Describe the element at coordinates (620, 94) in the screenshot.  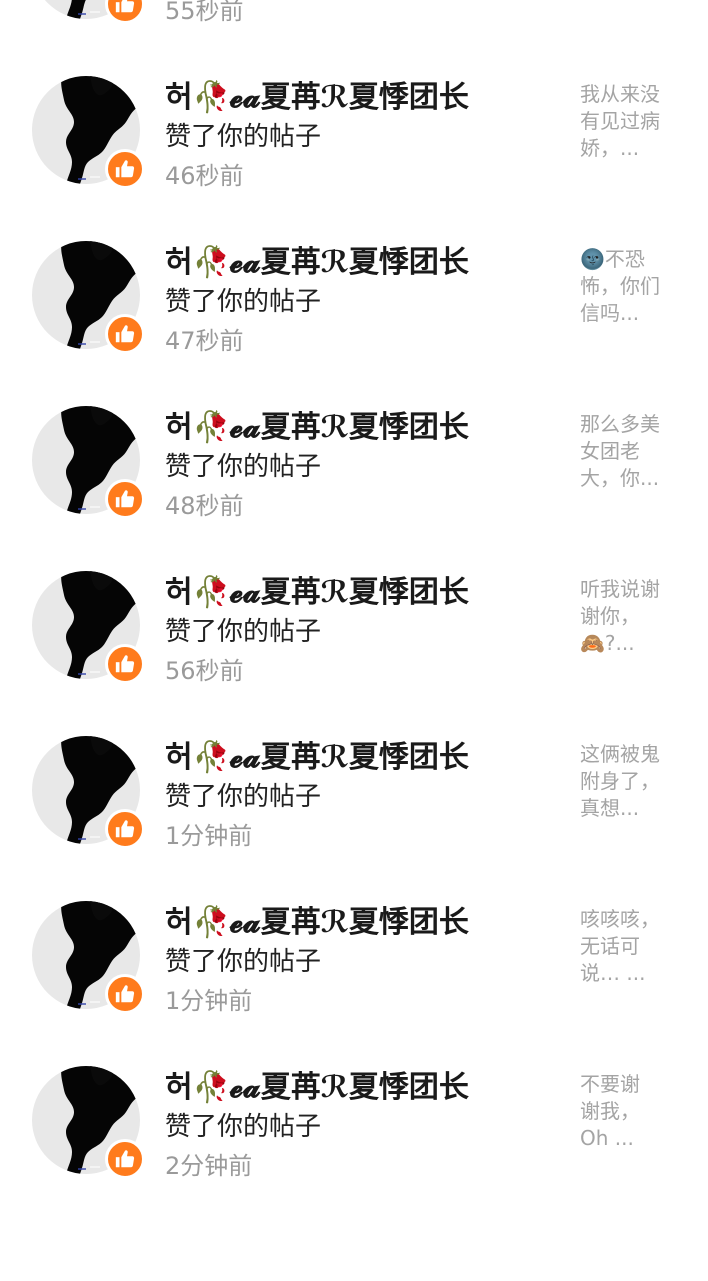
I see `preview-line-1: 我从来没` at that location.